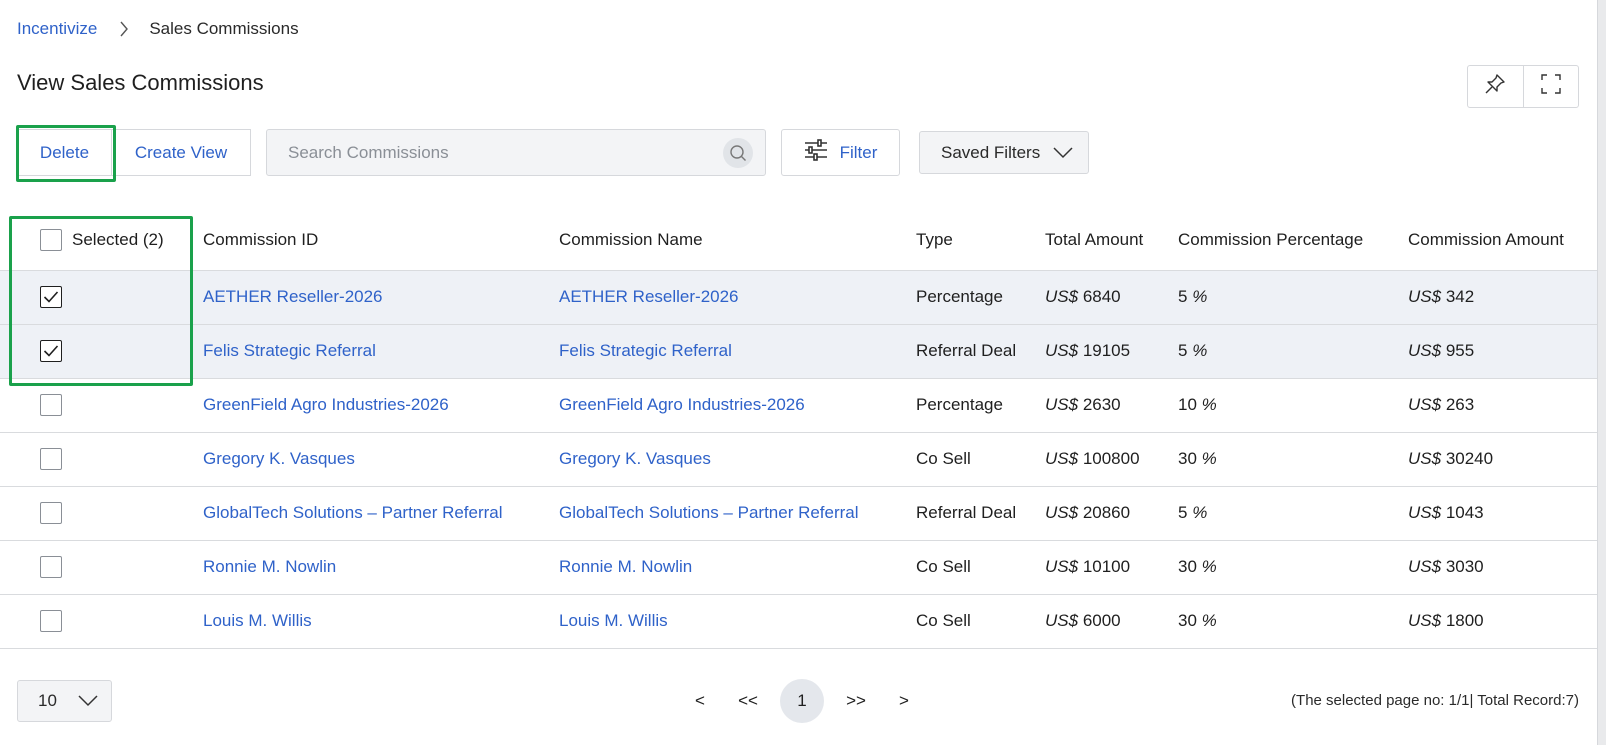 The height and width of the screenshot is (745, 1606). I want to click on select-all-checkbox, so click(51, 239).